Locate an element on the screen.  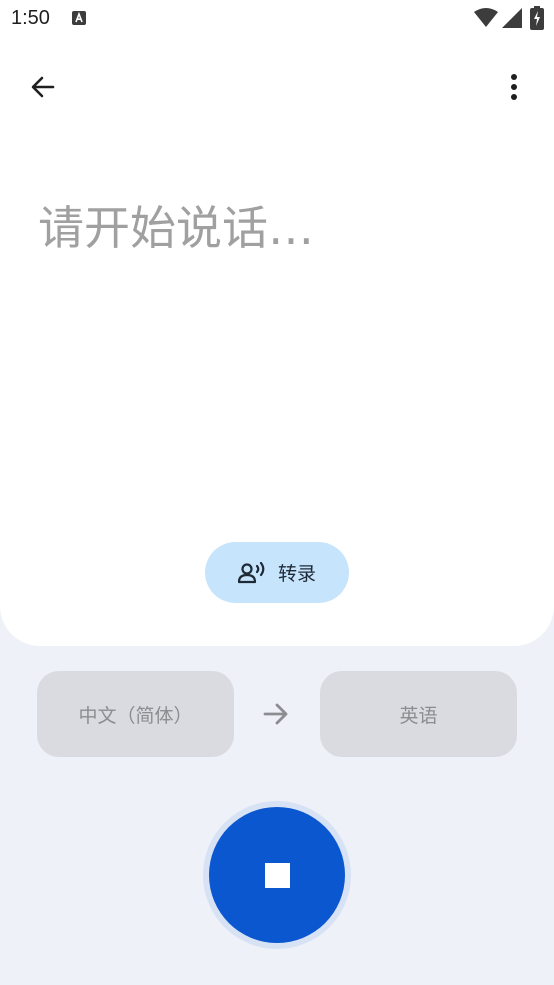
voice-person-icon is located at coordinates (251, 572).